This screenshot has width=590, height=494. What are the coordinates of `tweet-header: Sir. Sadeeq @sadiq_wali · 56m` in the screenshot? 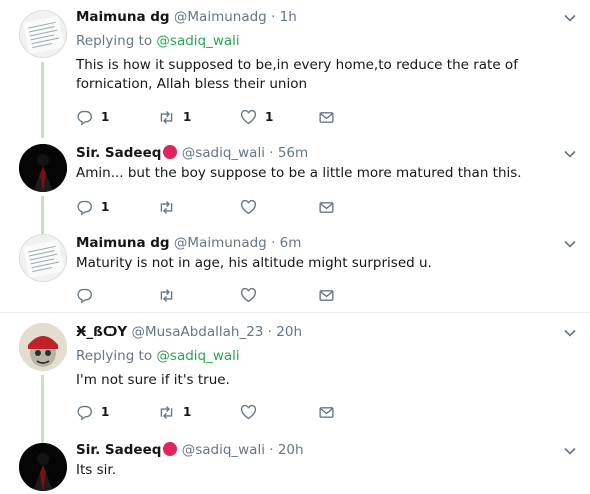 It's located at (192, 153).